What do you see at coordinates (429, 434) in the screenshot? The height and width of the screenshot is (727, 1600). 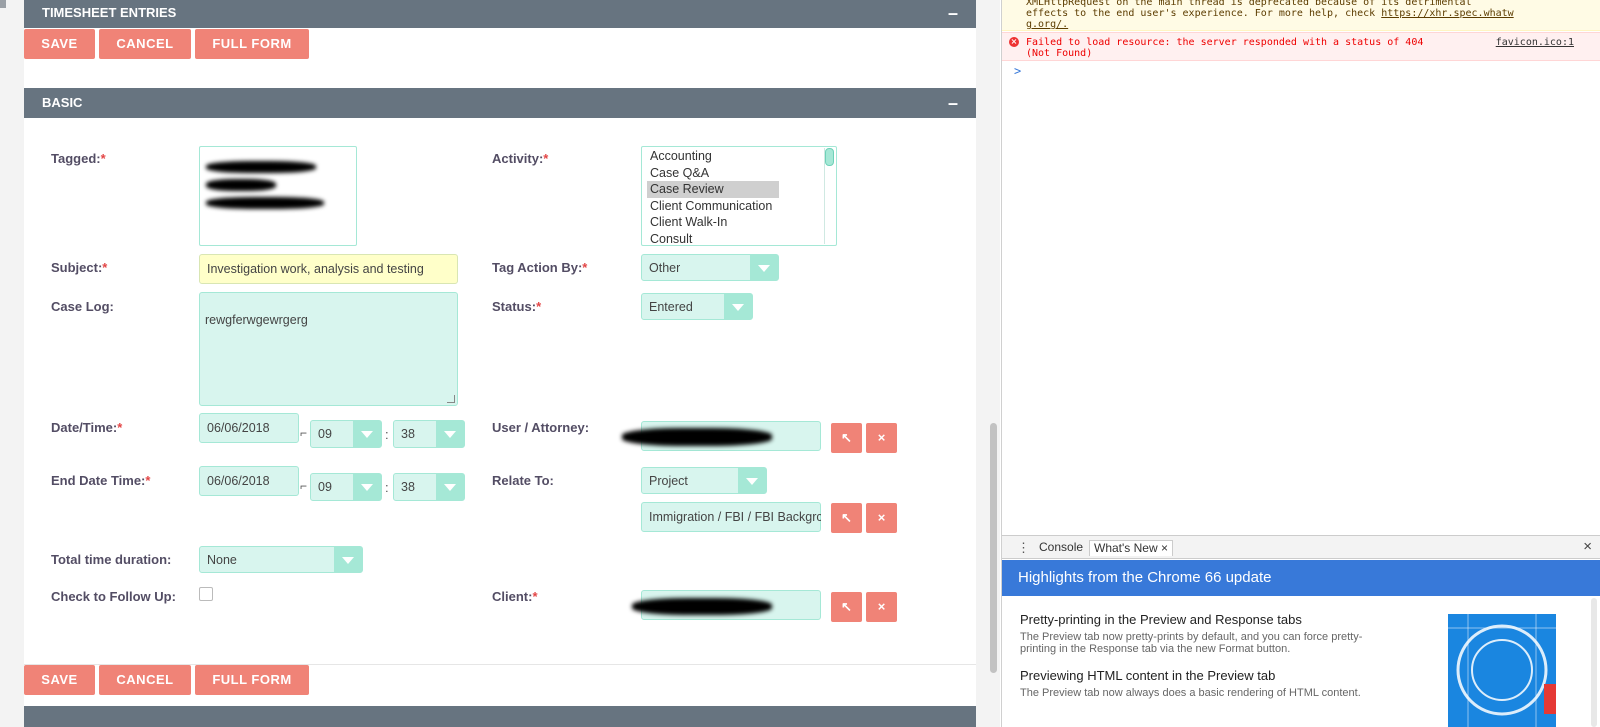 I see `start-minute-select: 38` at bounding box center [429, 434].